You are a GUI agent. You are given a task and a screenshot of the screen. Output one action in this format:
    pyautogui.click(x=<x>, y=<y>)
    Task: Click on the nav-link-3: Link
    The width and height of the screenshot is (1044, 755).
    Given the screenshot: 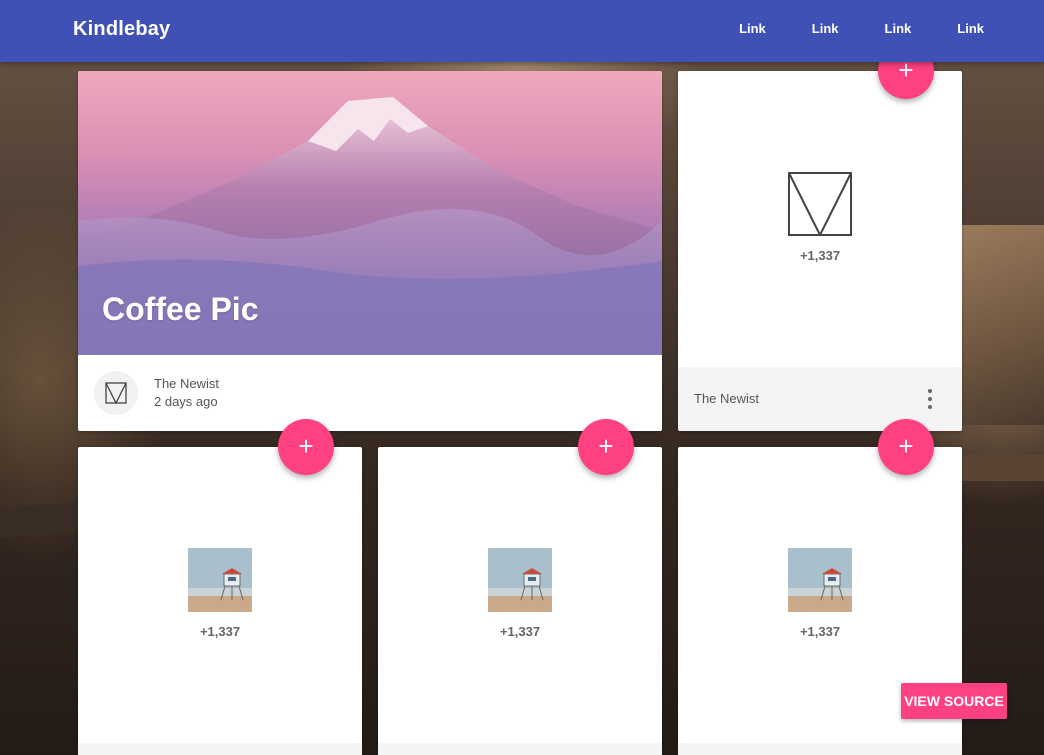 What is the action you would take?
    pyautogui.click(x=898, y=28)
    